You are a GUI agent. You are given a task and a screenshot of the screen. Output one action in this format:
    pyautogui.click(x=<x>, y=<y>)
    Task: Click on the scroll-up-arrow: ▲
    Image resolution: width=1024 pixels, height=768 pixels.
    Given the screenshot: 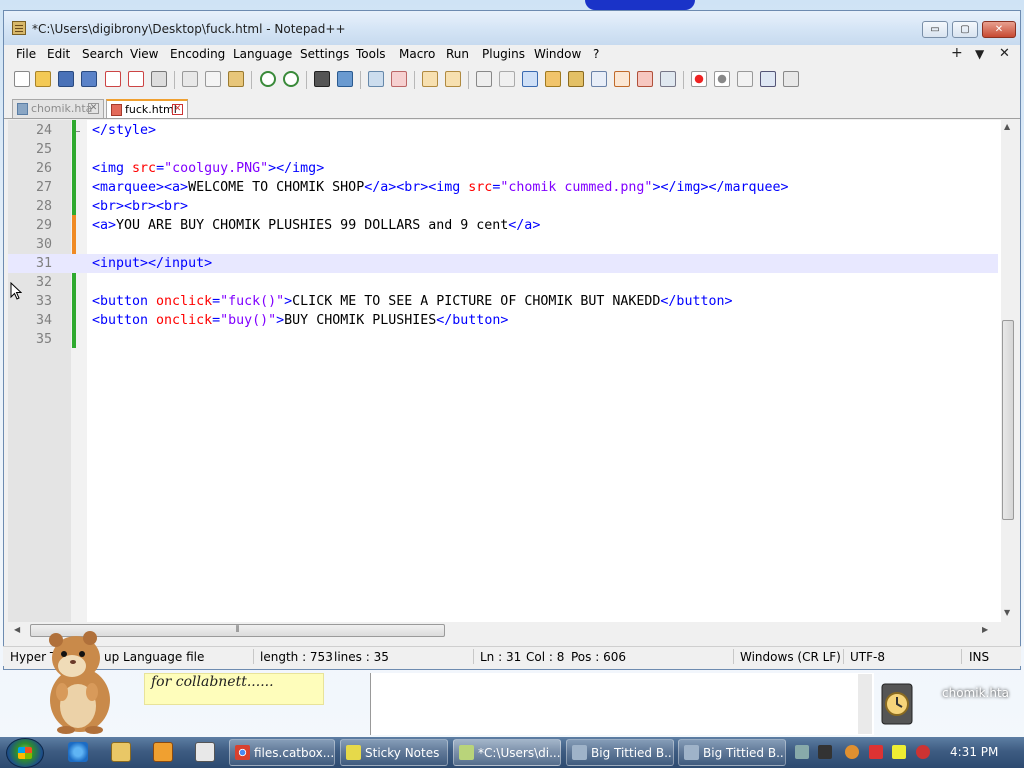 What is the action you would take?
    pyautogui.click(x=1007, y=126)
    